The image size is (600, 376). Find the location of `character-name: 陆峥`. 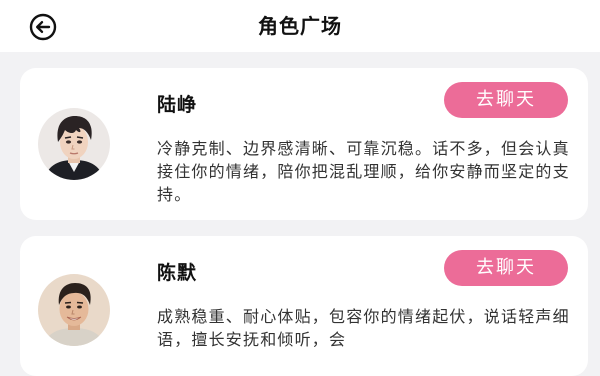

character-name: 陆峥 is located at coordinates (177, 105).